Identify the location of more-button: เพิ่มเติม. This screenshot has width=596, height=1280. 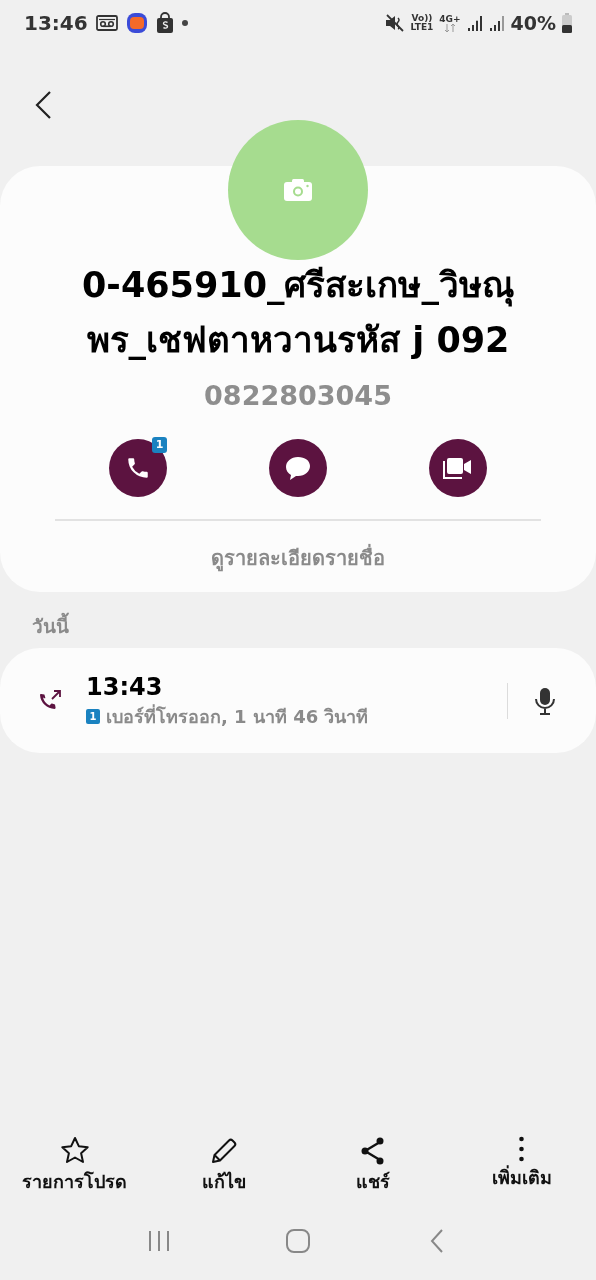
(521, 1165).